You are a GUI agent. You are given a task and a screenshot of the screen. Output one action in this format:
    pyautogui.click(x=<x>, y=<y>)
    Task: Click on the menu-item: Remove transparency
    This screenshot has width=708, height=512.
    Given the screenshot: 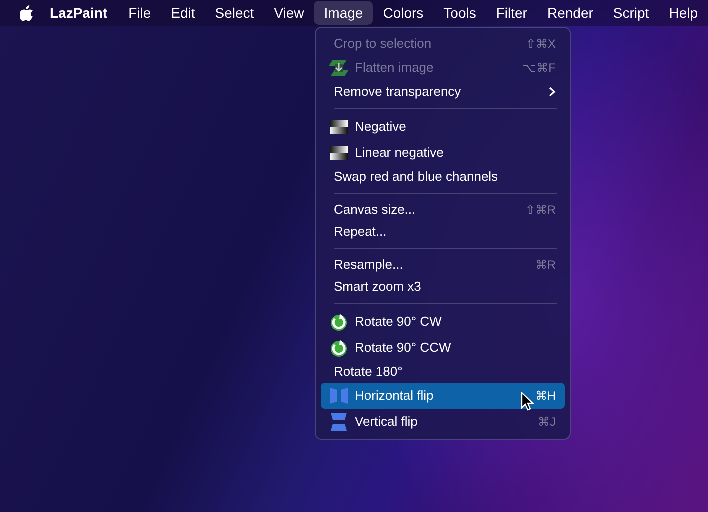 What is the action you would take?
    pyautogui.click(x=443, y=92)
    